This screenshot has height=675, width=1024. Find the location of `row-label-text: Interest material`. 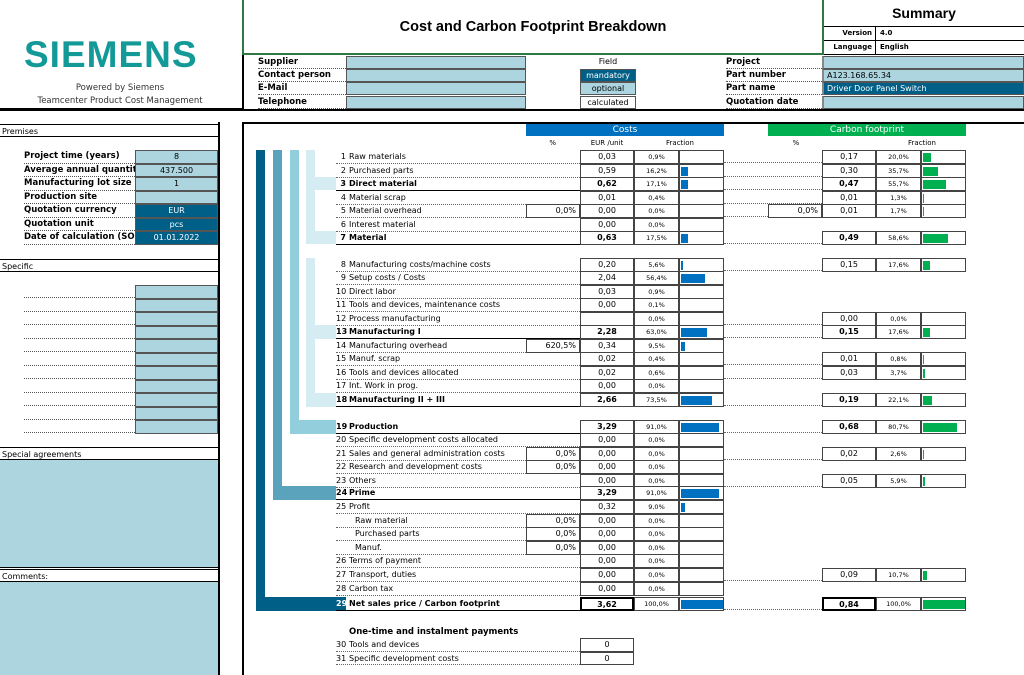

row-label-text: Interest material is located at coordinates (382, 224).